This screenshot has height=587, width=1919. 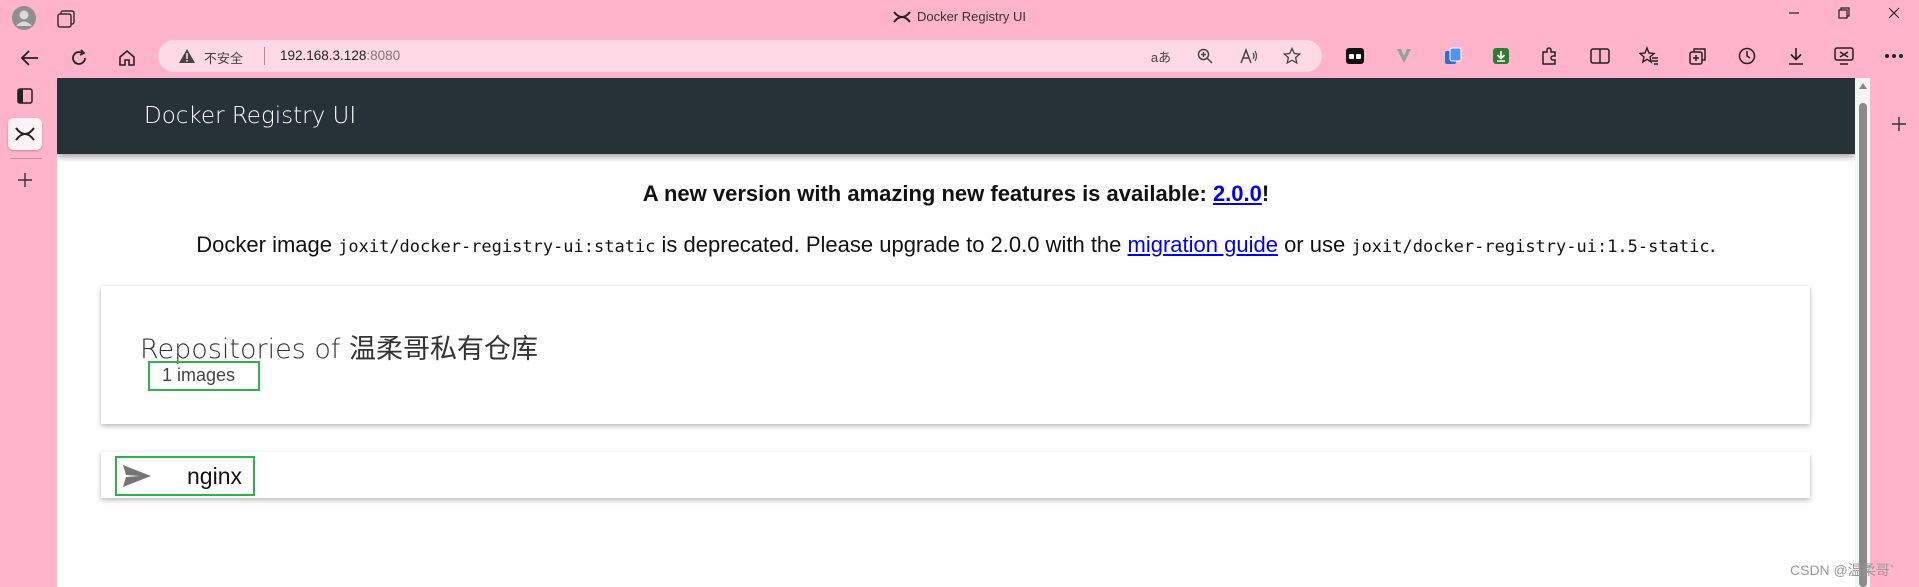 I want to click on home-button, so click(x=127, y=58).